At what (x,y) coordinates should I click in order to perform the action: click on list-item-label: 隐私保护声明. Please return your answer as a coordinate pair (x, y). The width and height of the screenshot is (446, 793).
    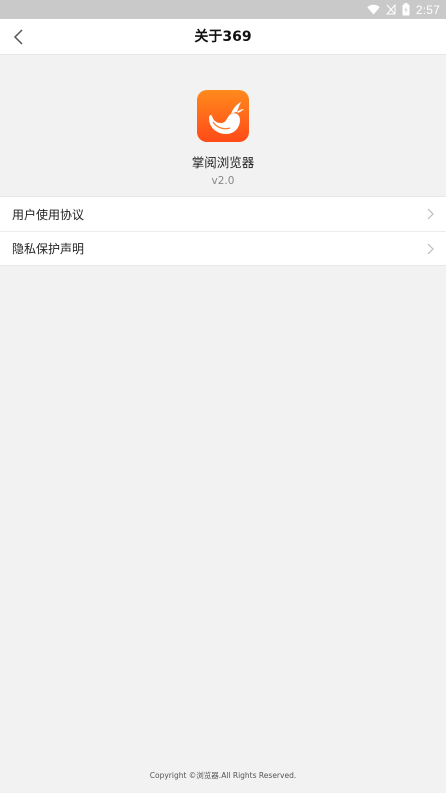
    Looking at the image, I should click on (48, 249).